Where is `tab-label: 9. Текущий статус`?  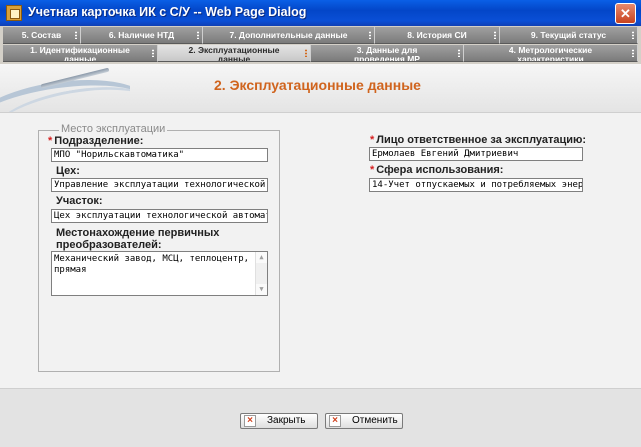 tab-label: 9. Текущий статус is located at coordinates (568, 35).